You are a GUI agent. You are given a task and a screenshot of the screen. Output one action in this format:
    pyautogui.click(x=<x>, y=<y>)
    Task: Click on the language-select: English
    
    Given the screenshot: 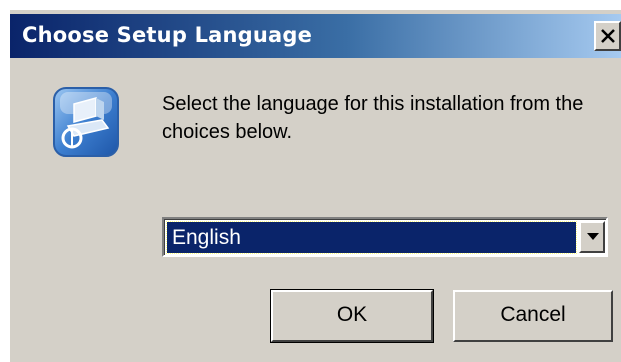 What is the action you would take?
    pyautogui.click(x=385, y=237)
    